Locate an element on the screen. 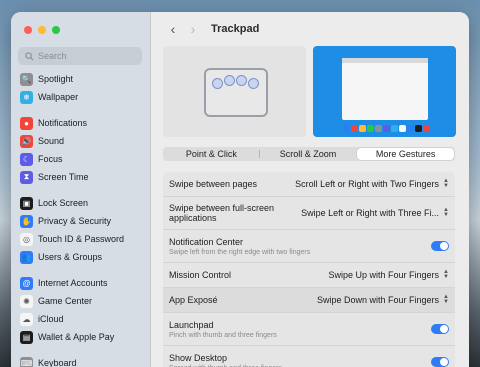  gesture-value: Swipe Up with Four Fingers is located at coordinates (384, 275).